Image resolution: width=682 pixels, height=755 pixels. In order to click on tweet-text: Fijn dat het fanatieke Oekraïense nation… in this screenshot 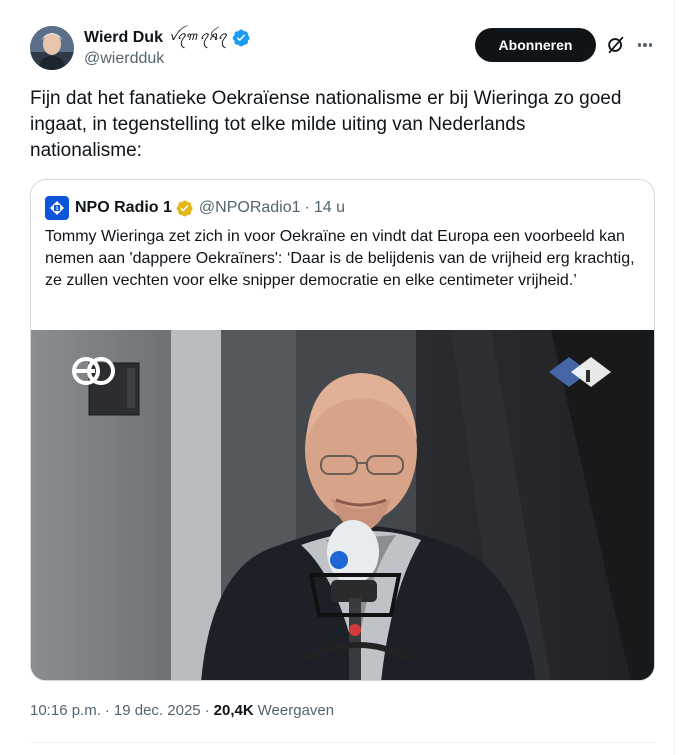, I will do `click(326, 124)`.